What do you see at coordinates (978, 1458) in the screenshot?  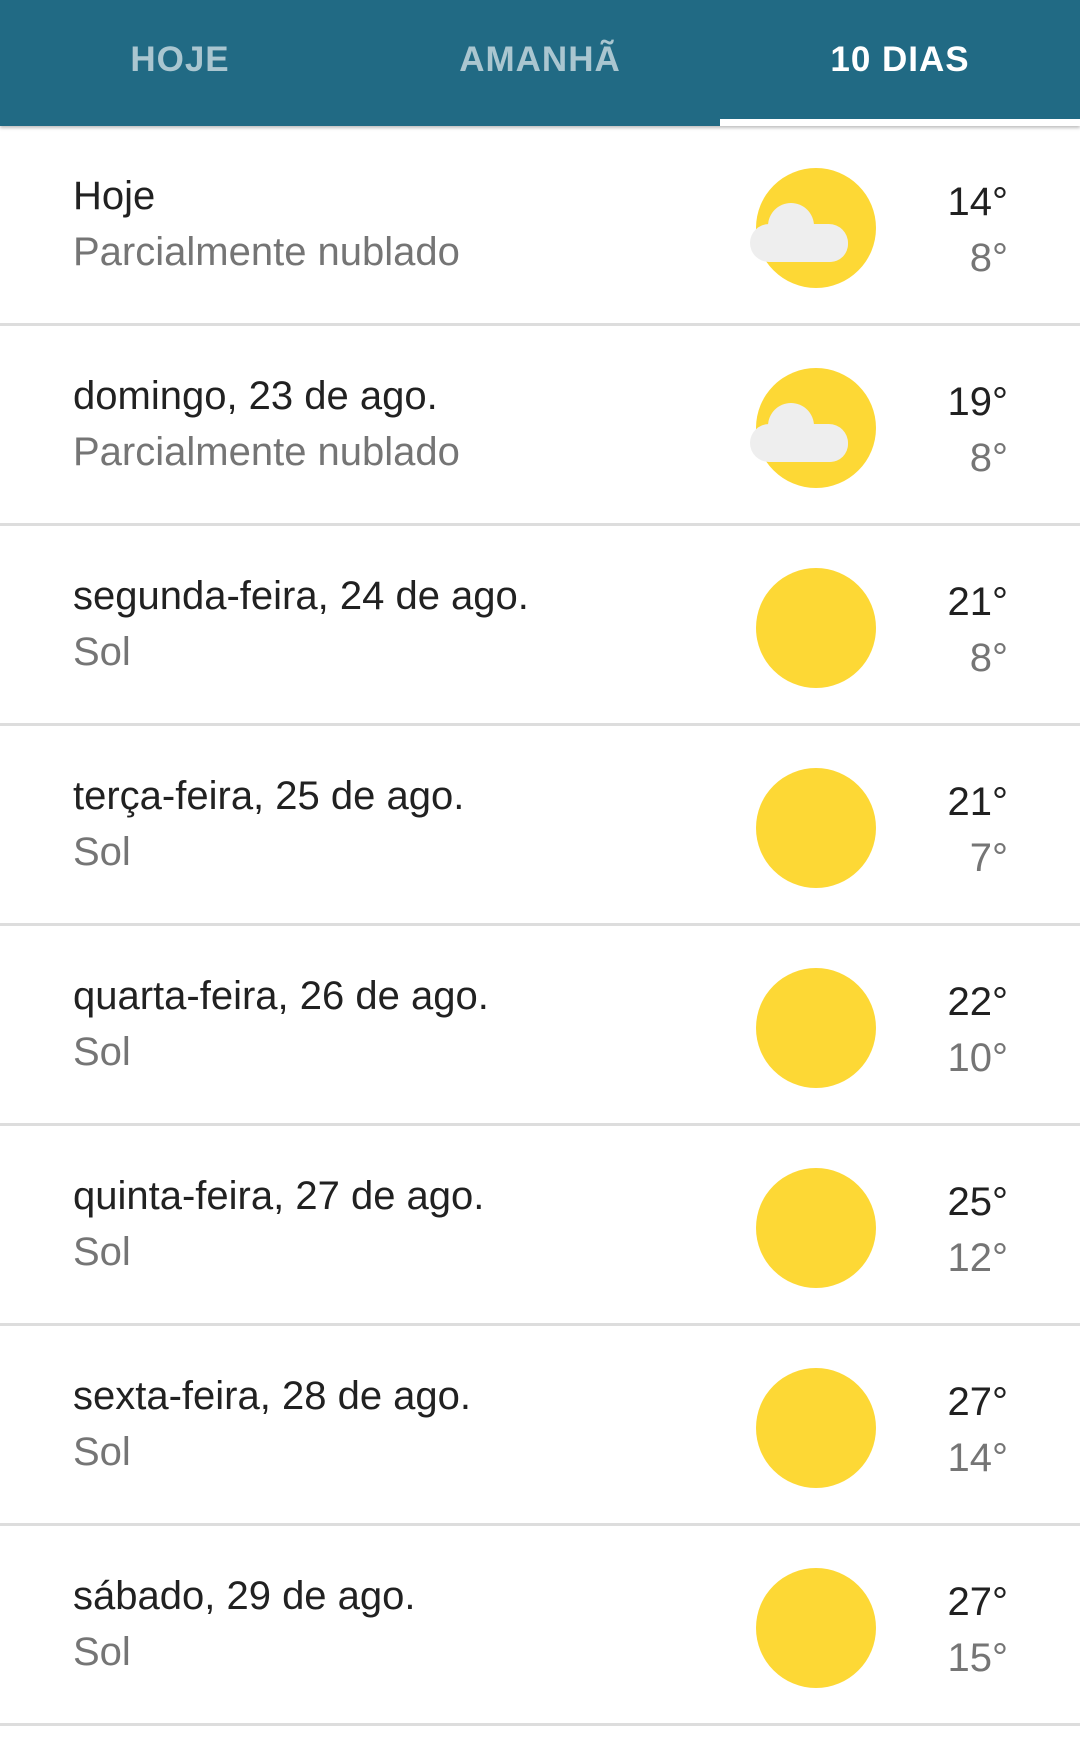 I see `low-temperature: 14°` at bounding box center [978, 1458].